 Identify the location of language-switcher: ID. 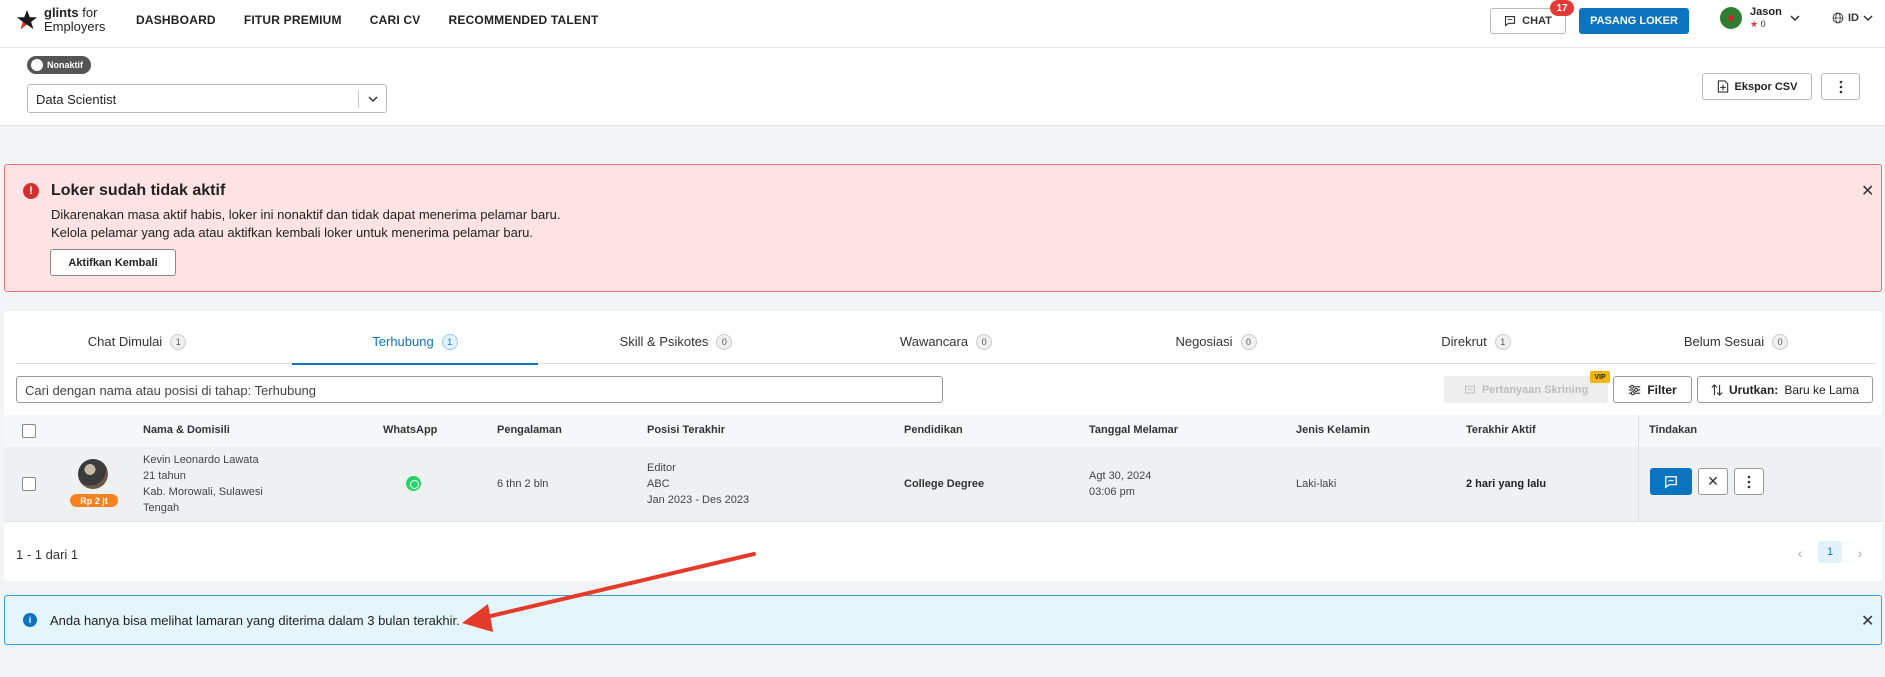
(1852, 18).